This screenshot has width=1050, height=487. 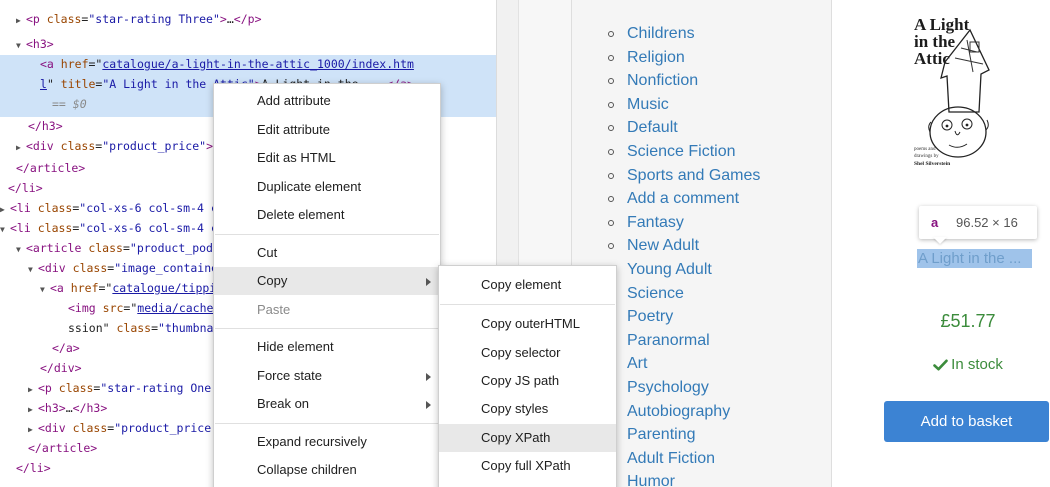 I want to click on menu-item-hide-element: Hide element, so click(x=327, y=347).